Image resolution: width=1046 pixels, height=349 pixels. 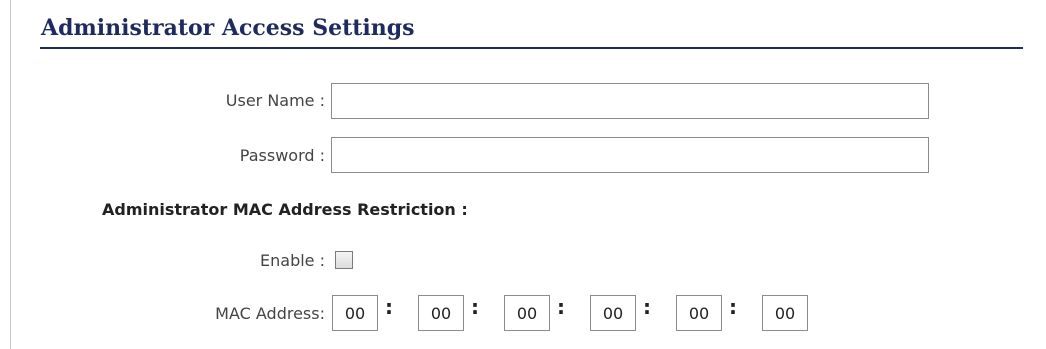 What do you see at coordinates (282, 155) in the screenshot?
I see `password-label: Password :` at bounding box center [282, 155].